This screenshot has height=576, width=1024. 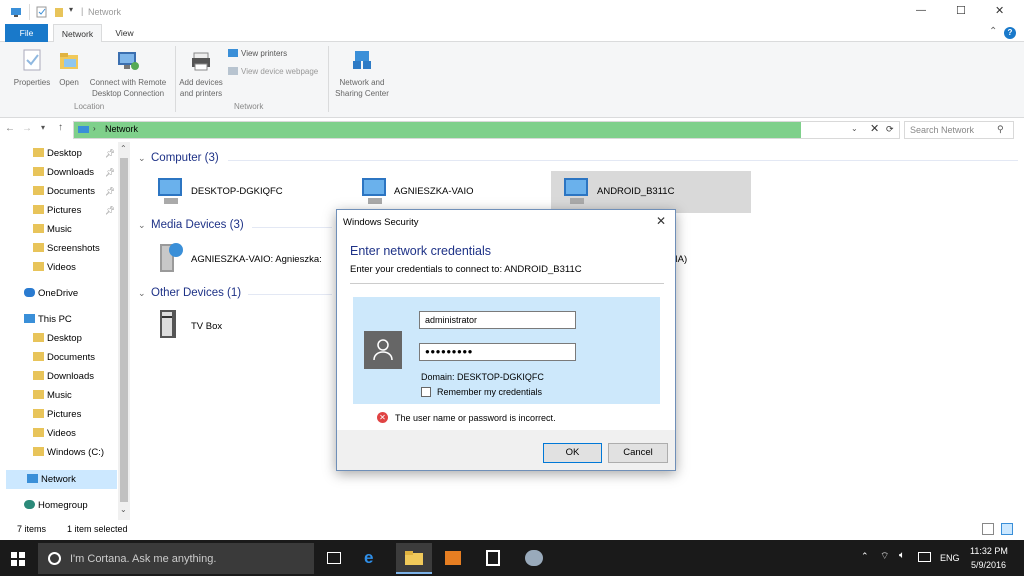 I want to click on nav-quick-item: Documents 📌︎, so click(x=74, y=192).